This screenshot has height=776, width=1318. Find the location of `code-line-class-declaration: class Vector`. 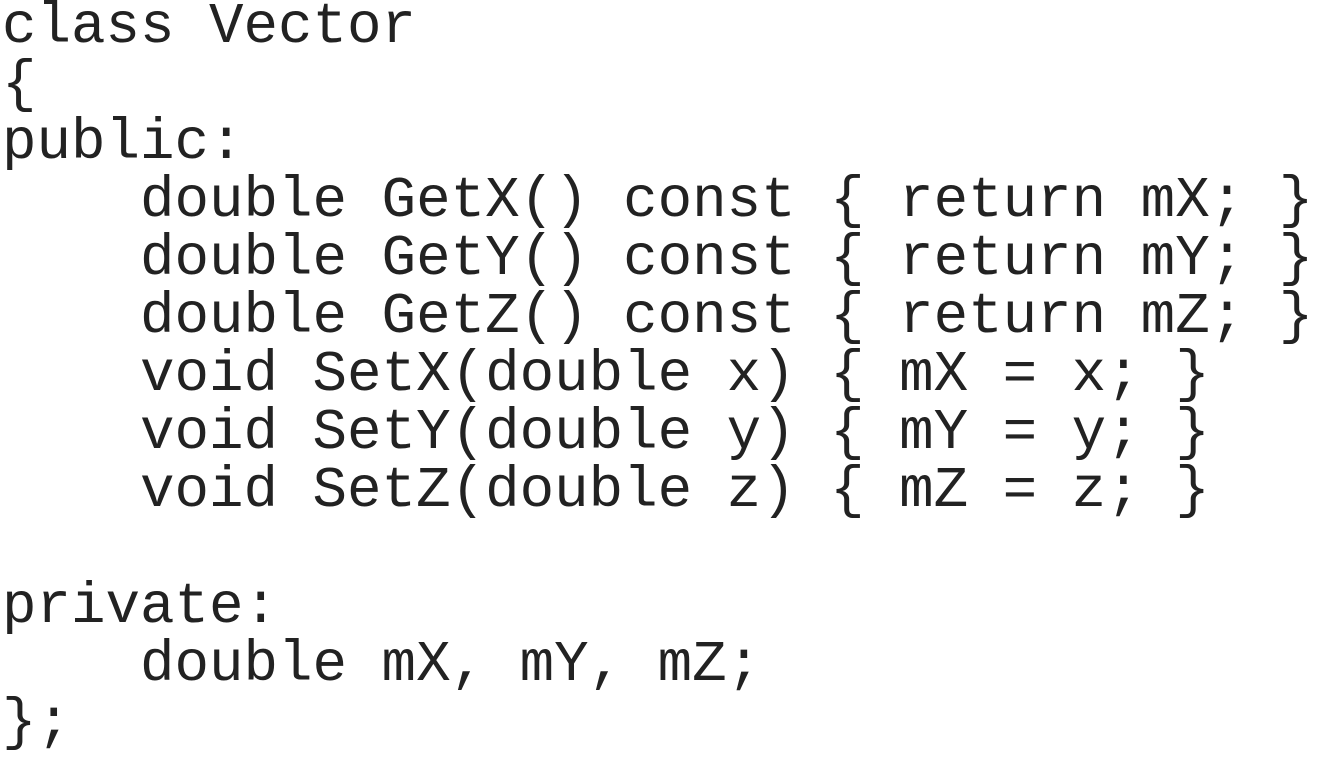

code-line-class-declaration: class Vector is located at coordinates (209, 30).